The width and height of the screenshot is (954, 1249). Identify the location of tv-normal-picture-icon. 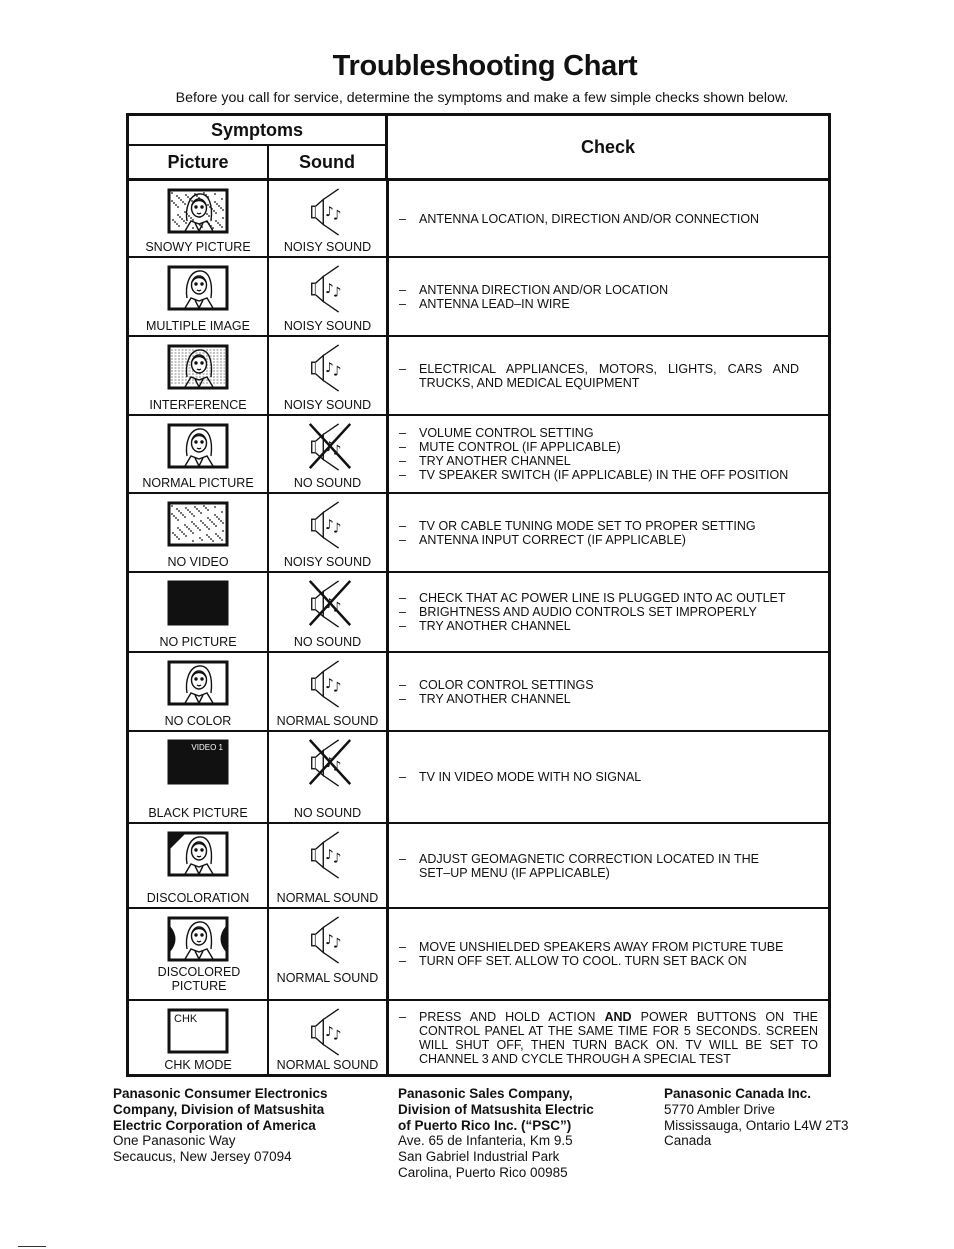
(198, 446).